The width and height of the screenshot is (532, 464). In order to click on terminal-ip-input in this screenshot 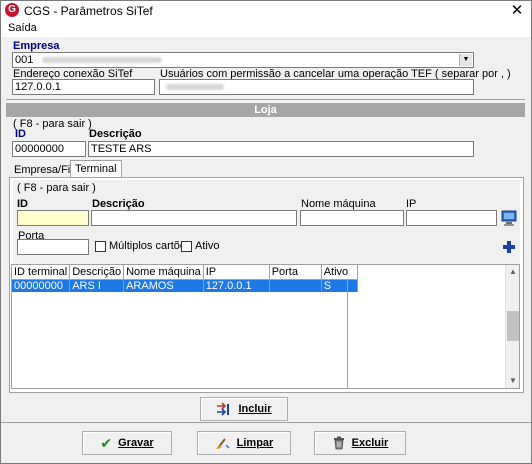, I will do `click(451, 218)`.